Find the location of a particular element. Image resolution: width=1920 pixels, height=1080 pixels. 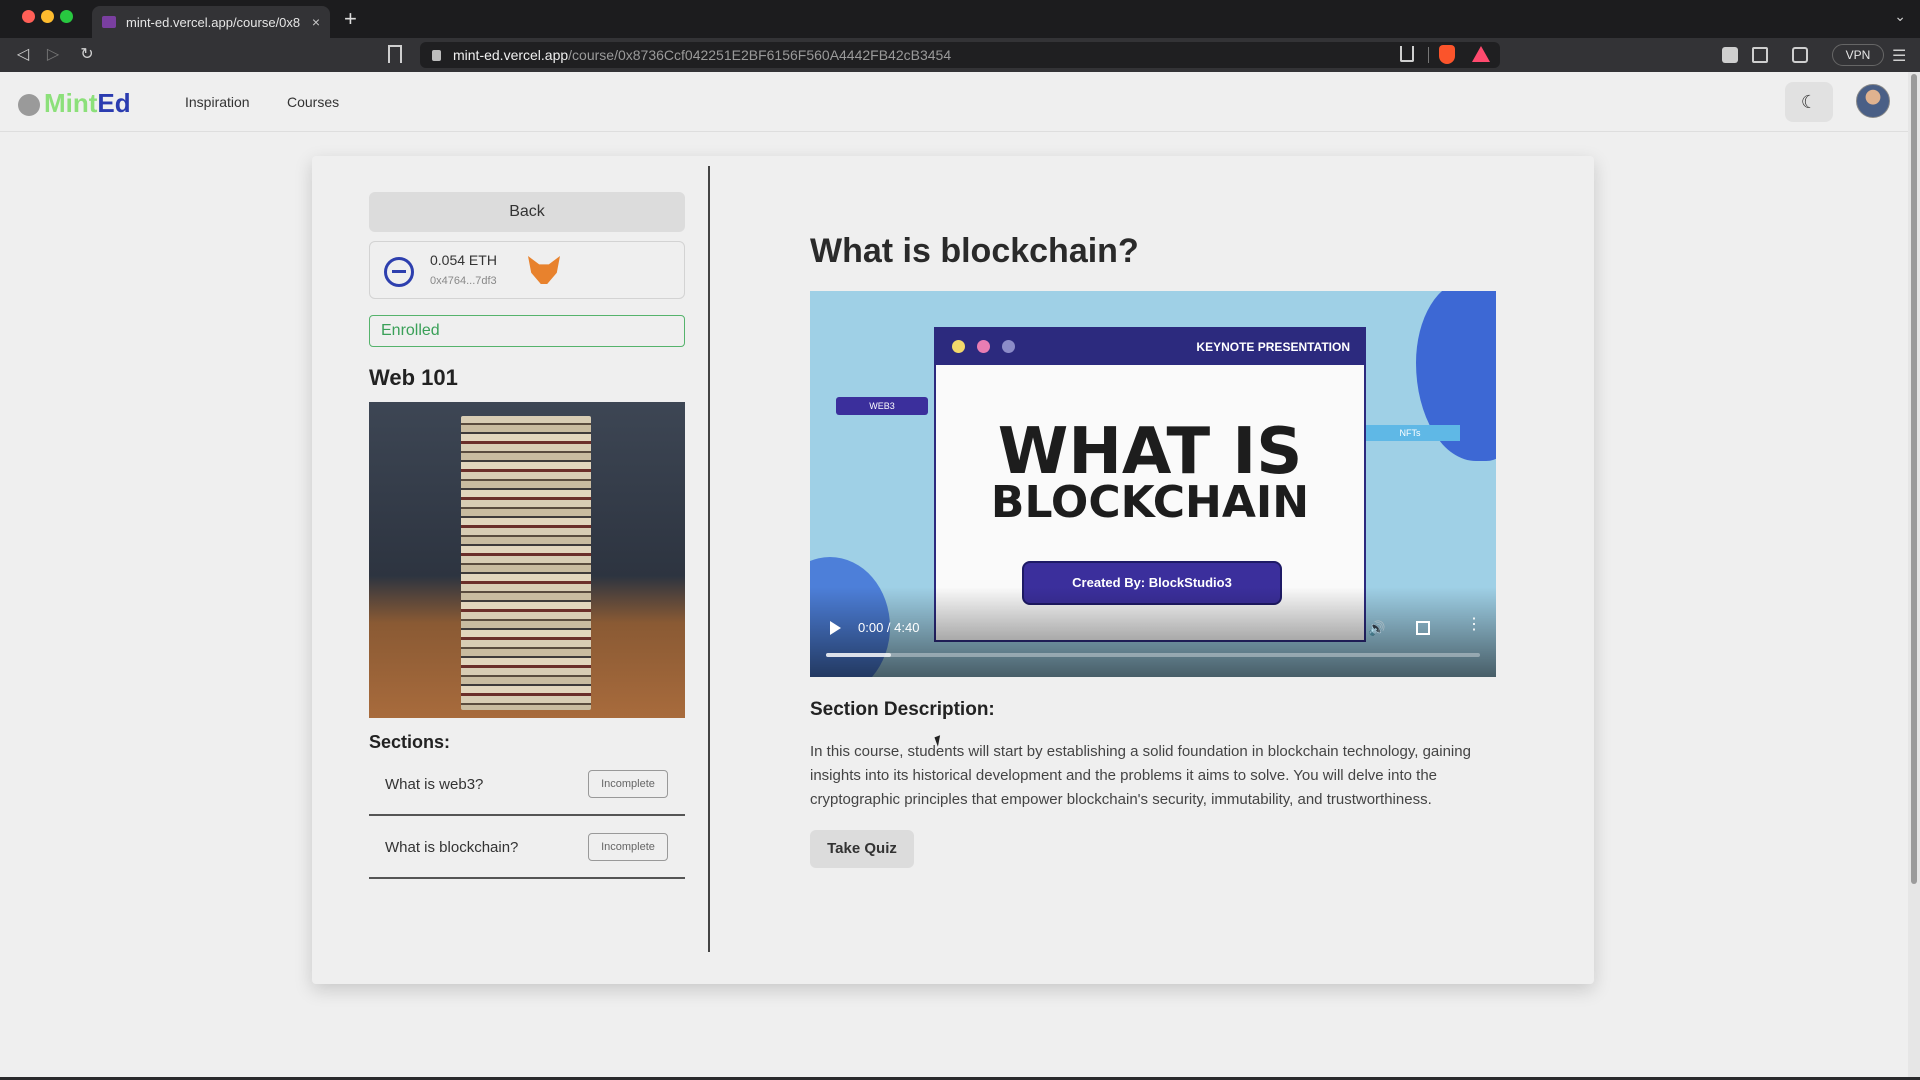

share-icon is located at coordinates (1407, 54).